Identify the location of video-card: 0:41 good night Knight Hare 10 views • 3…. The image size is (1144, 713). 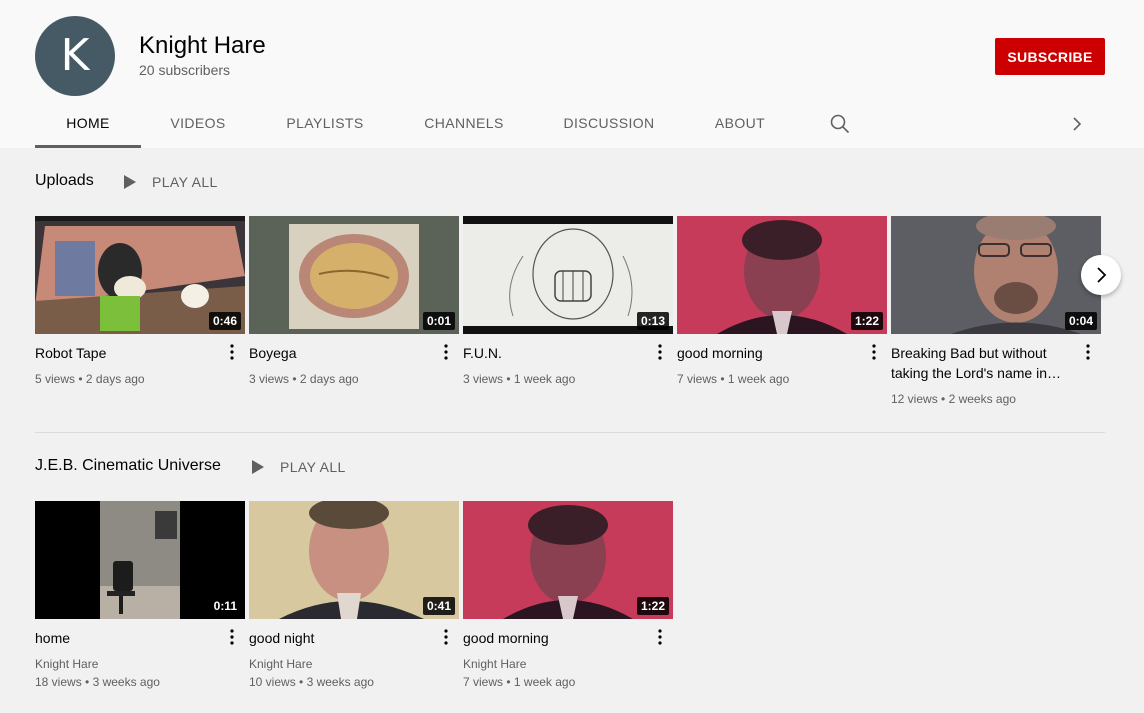
(354, 595).